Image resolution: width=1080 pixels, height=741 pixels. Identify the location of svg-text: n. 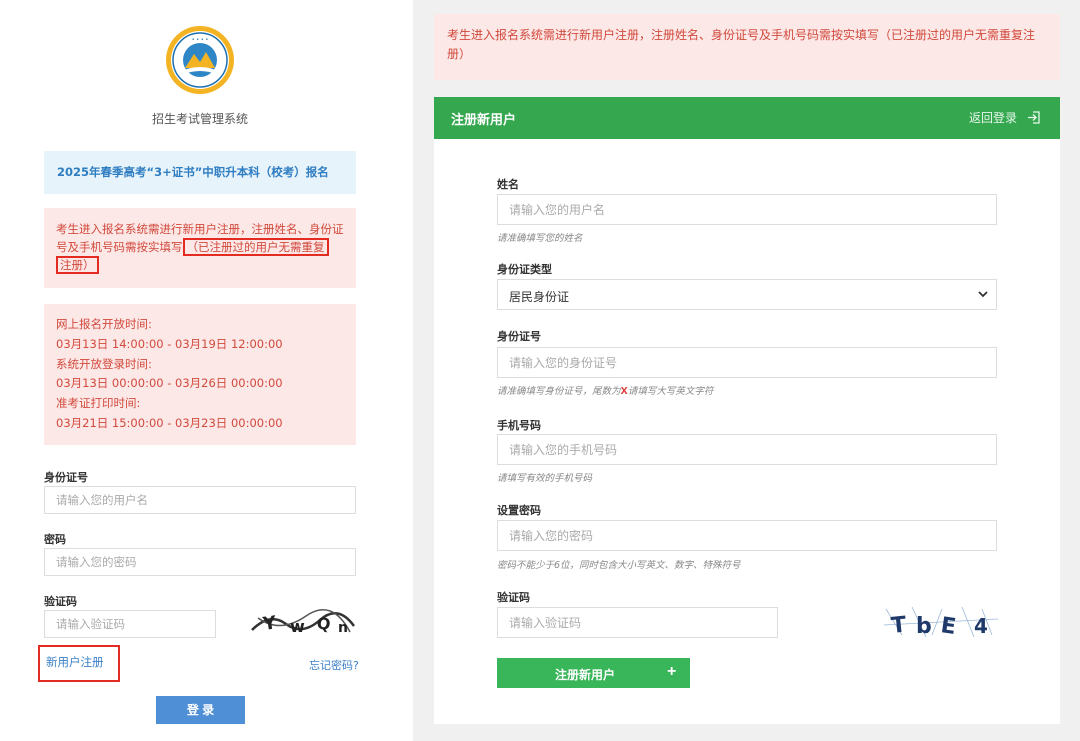
(343, 628).